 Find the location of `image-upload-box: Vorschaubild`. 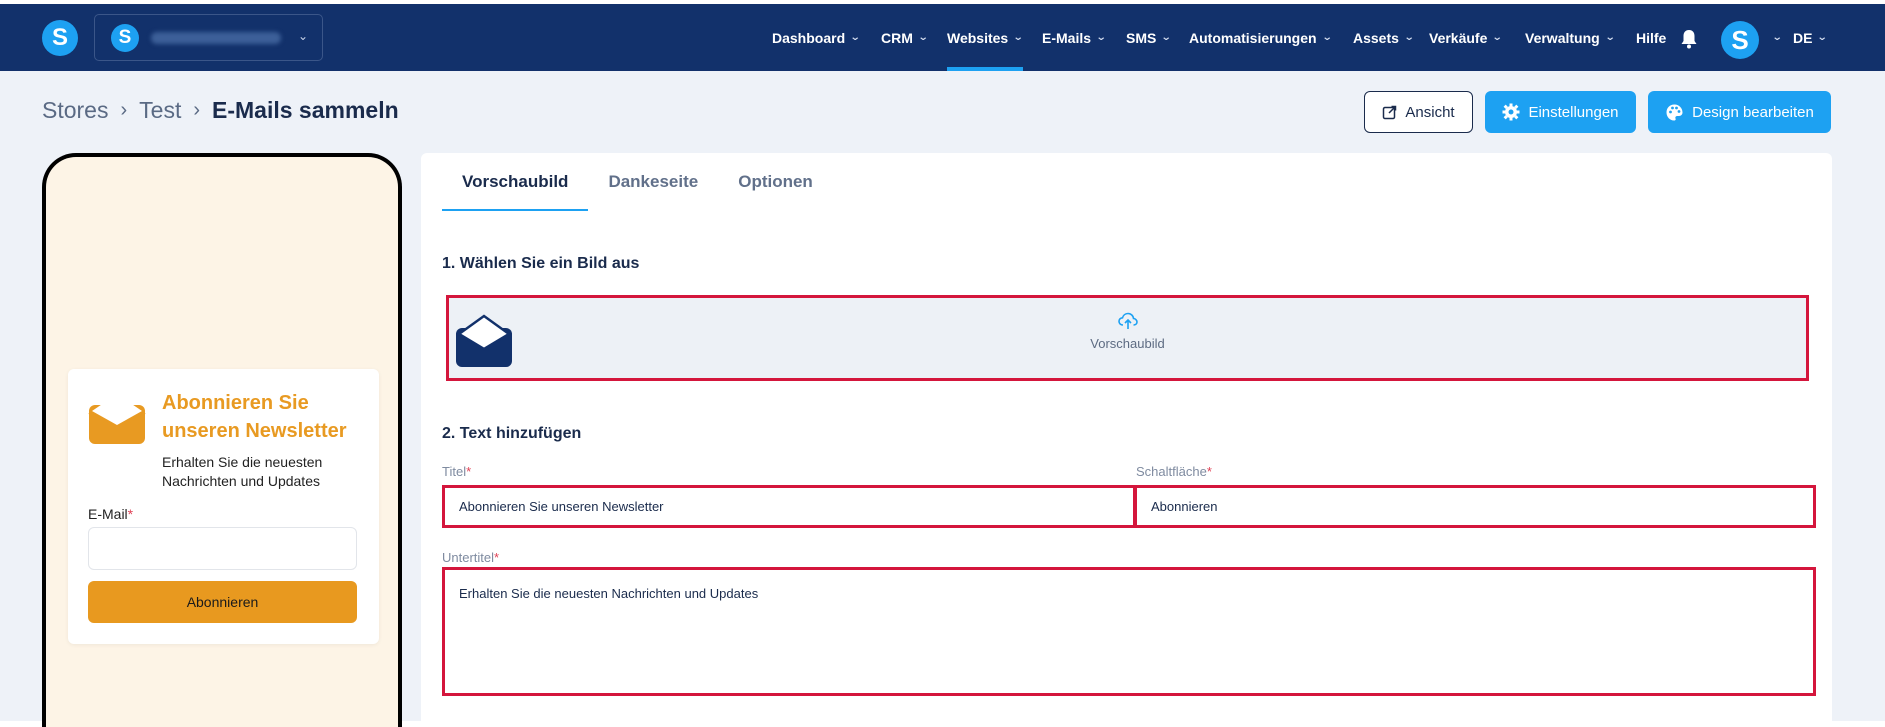

image-upload-box: Vorschaubild is located at coordinates (1127, 338).